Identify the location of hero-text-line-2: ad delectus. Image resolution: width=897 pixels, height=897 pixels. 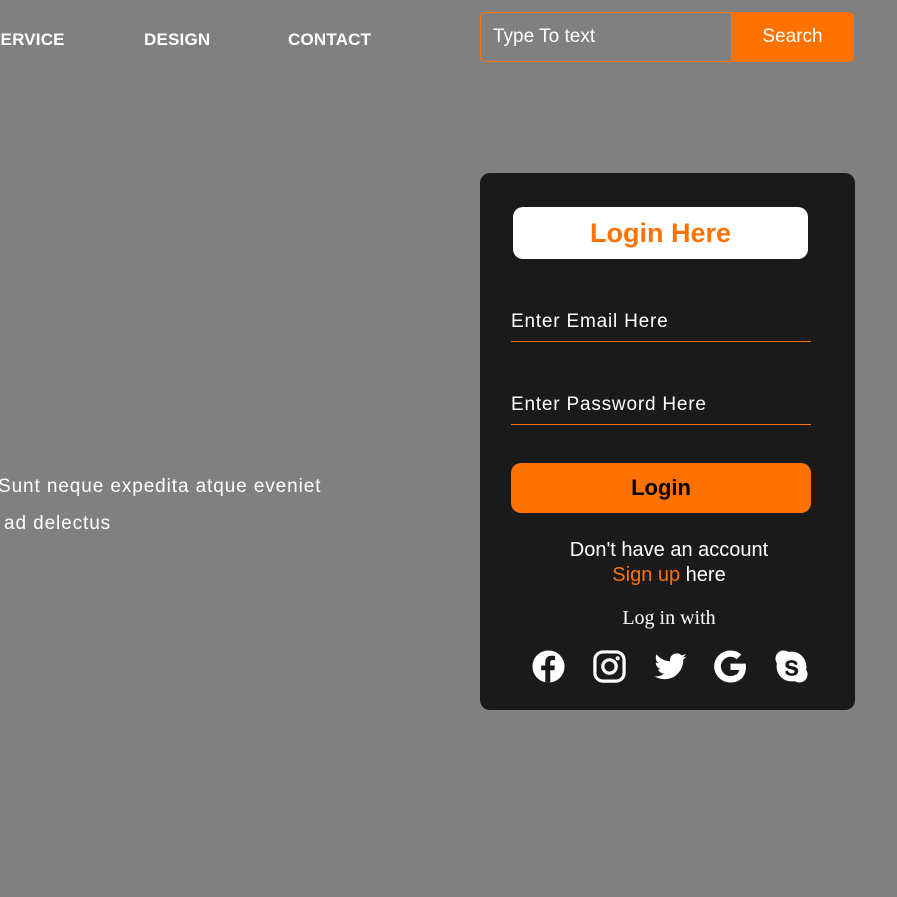
(58, 523).